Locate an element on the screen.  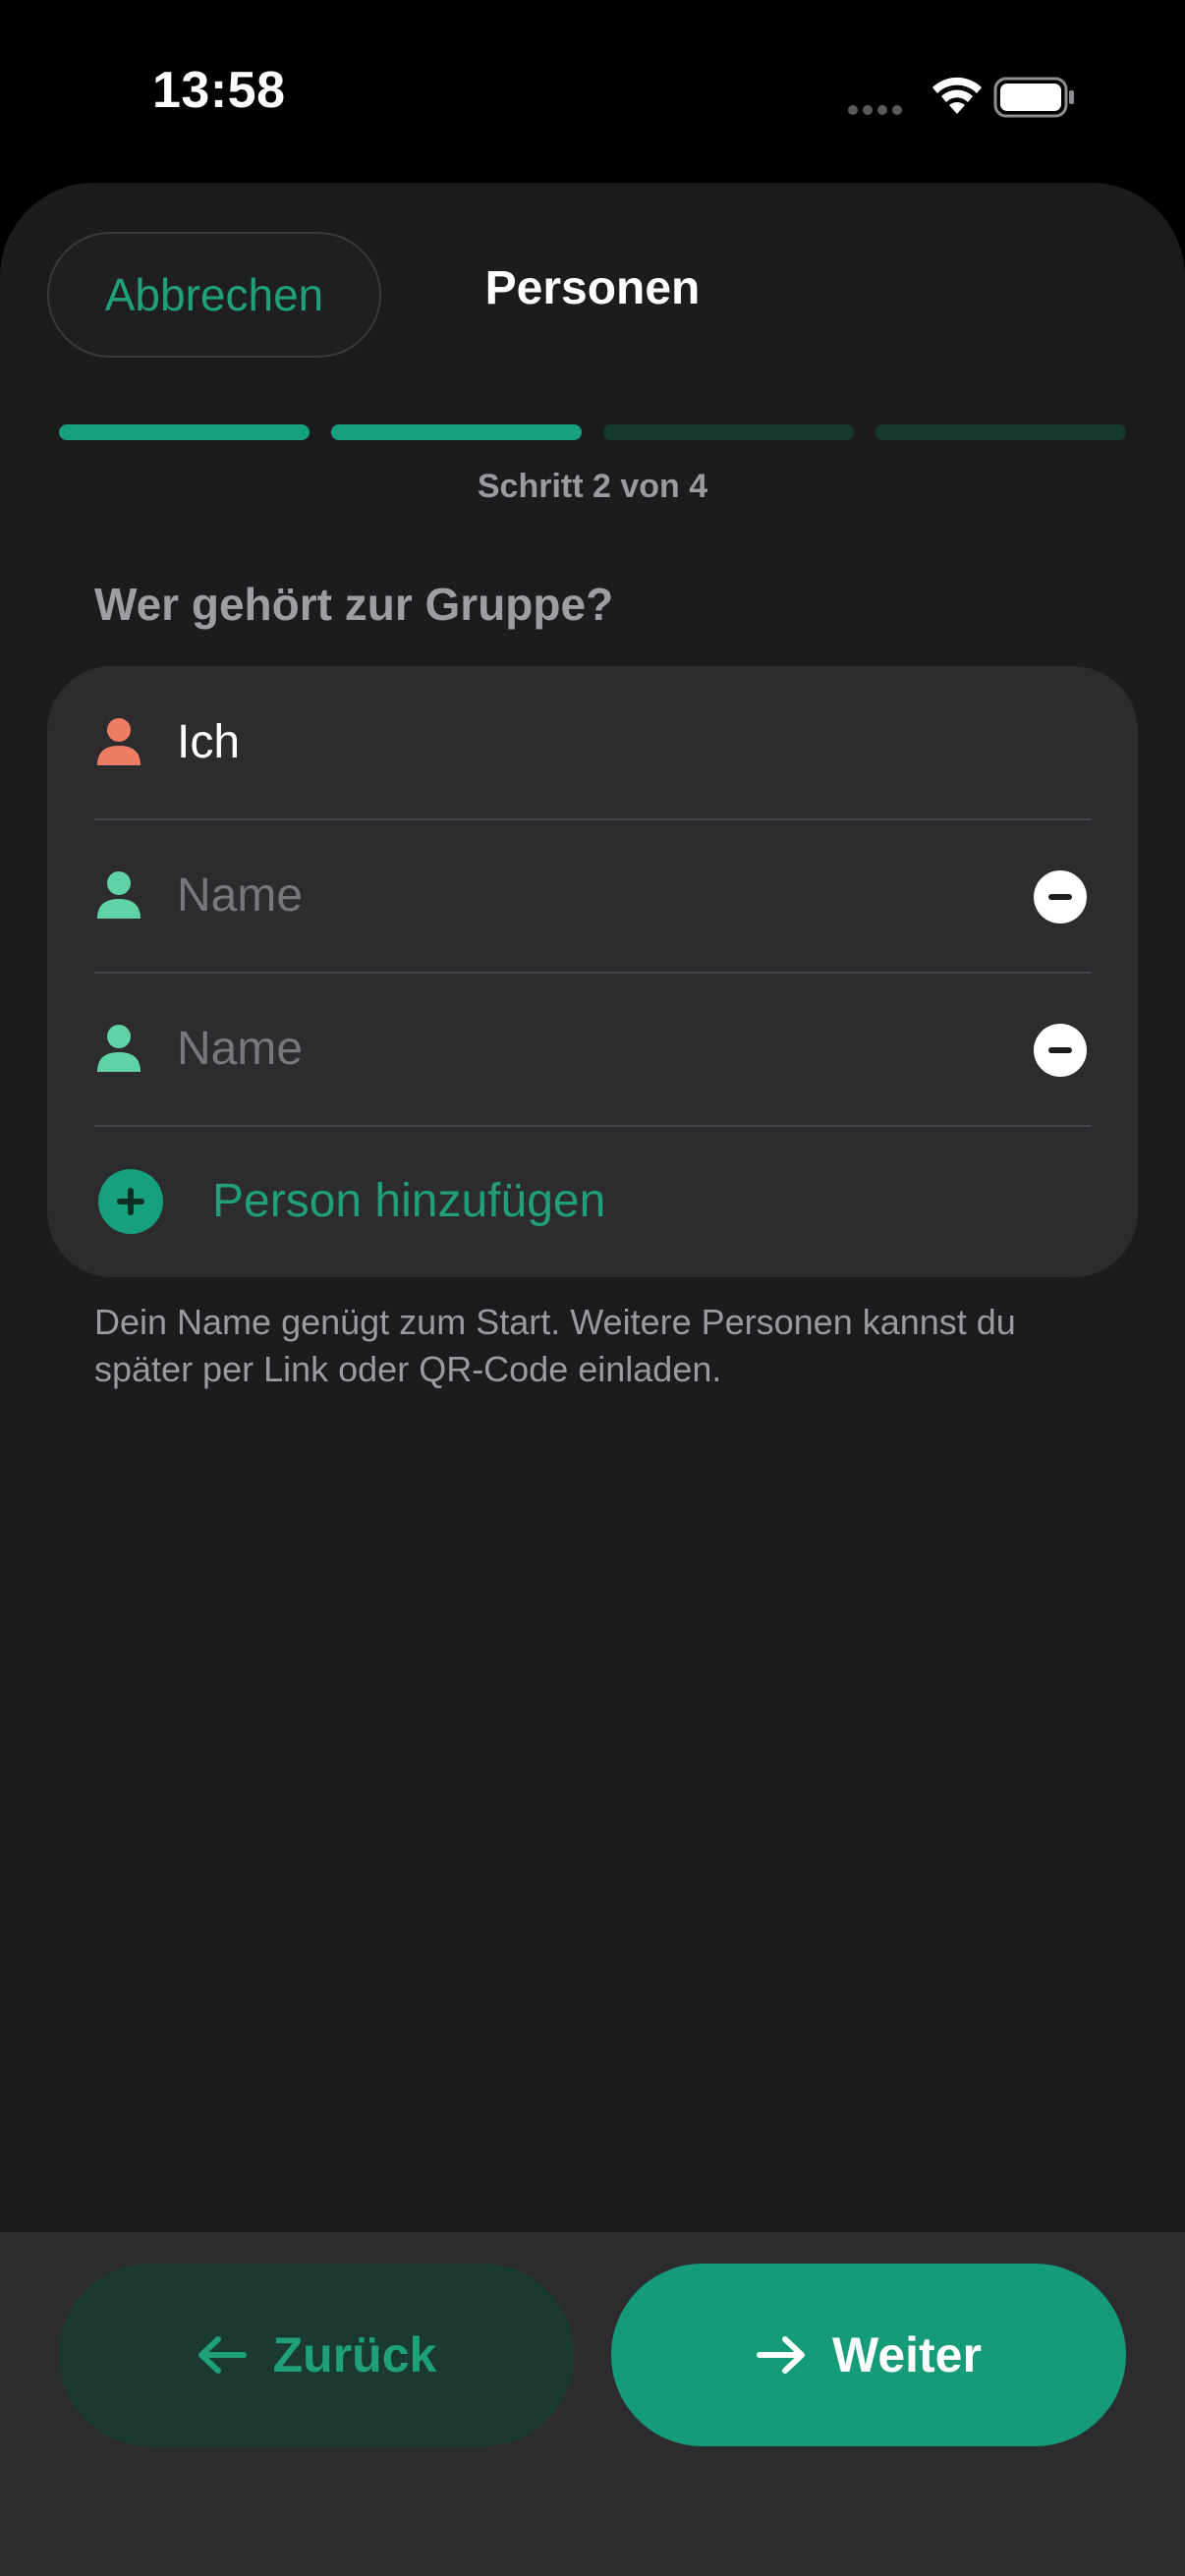
add-person-button: Person hinzufügen is located at coordinates (592, 1201).